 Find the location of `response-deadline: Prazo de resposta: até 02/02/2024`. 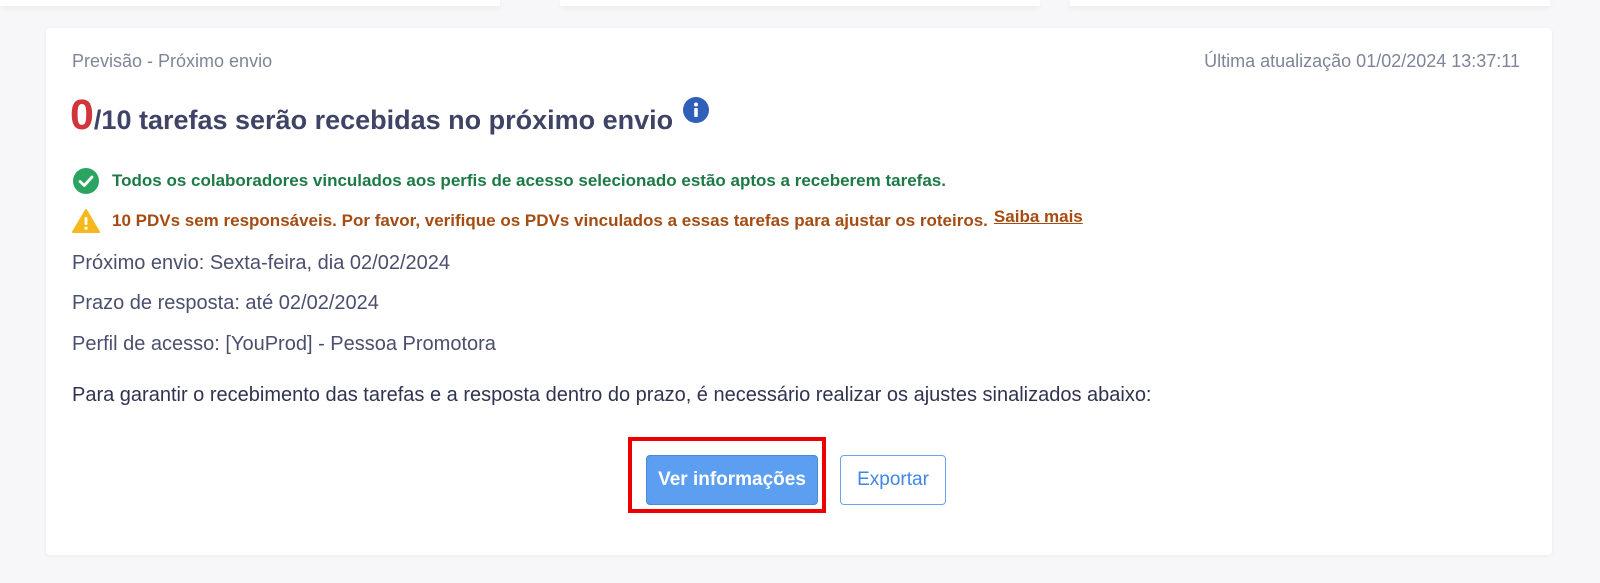

response-deadline: Prazo de resposta: até 02/02/2024 is located at coordinates (225, 303).